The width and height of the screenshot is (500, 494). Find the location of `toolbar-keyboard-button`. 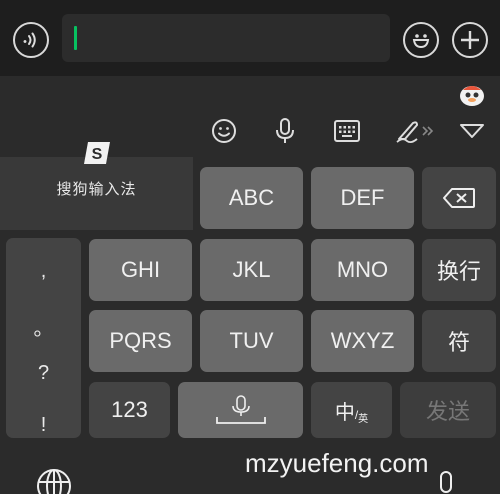

toolbar-keyboard-button is located at coordinates (347, 131).